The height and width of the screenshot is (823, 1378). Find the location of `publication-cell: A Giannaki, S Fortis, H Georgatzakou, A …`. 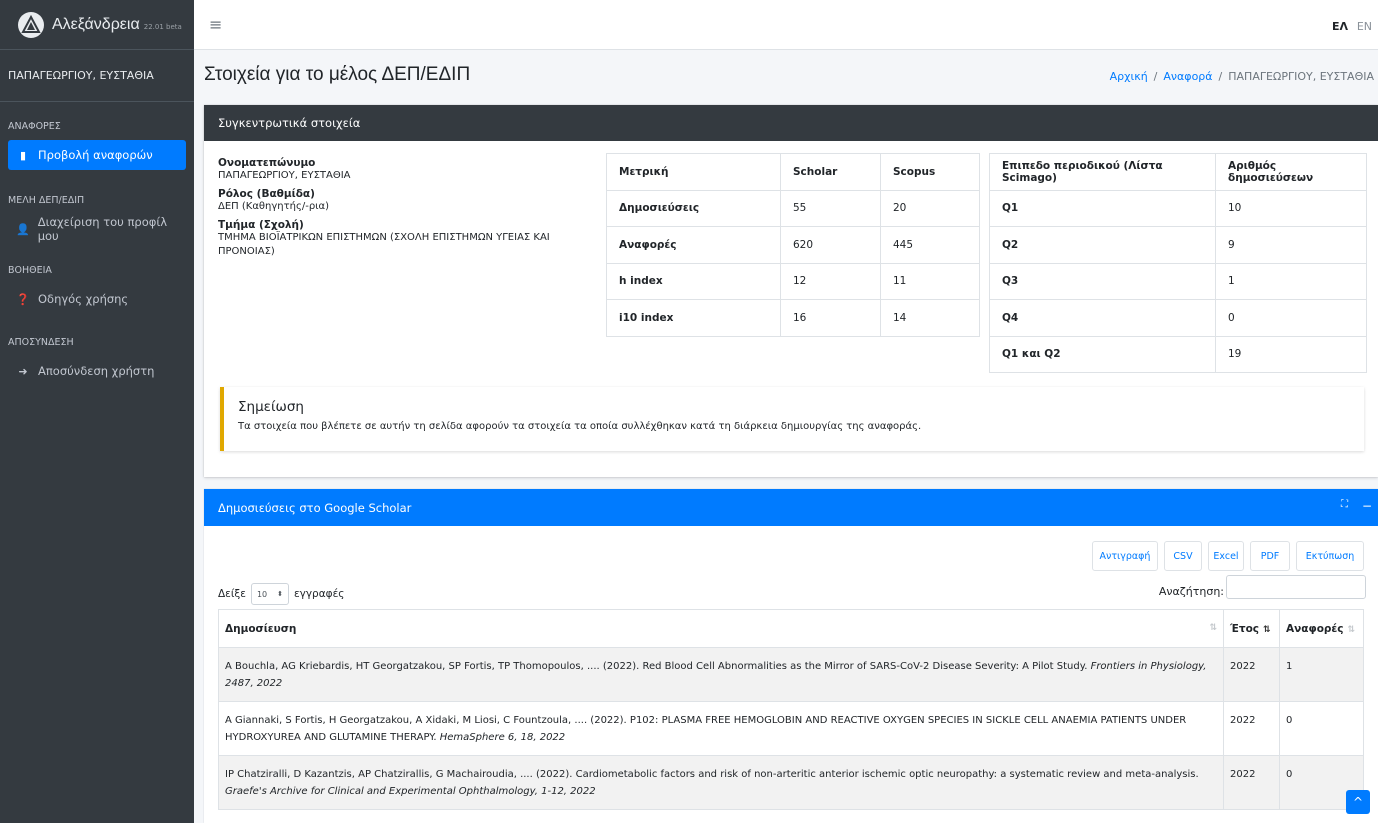

publication-cell: A Giannaki, S Fortis, H Georgatzakou, A … is located at coordinates (721, 728).